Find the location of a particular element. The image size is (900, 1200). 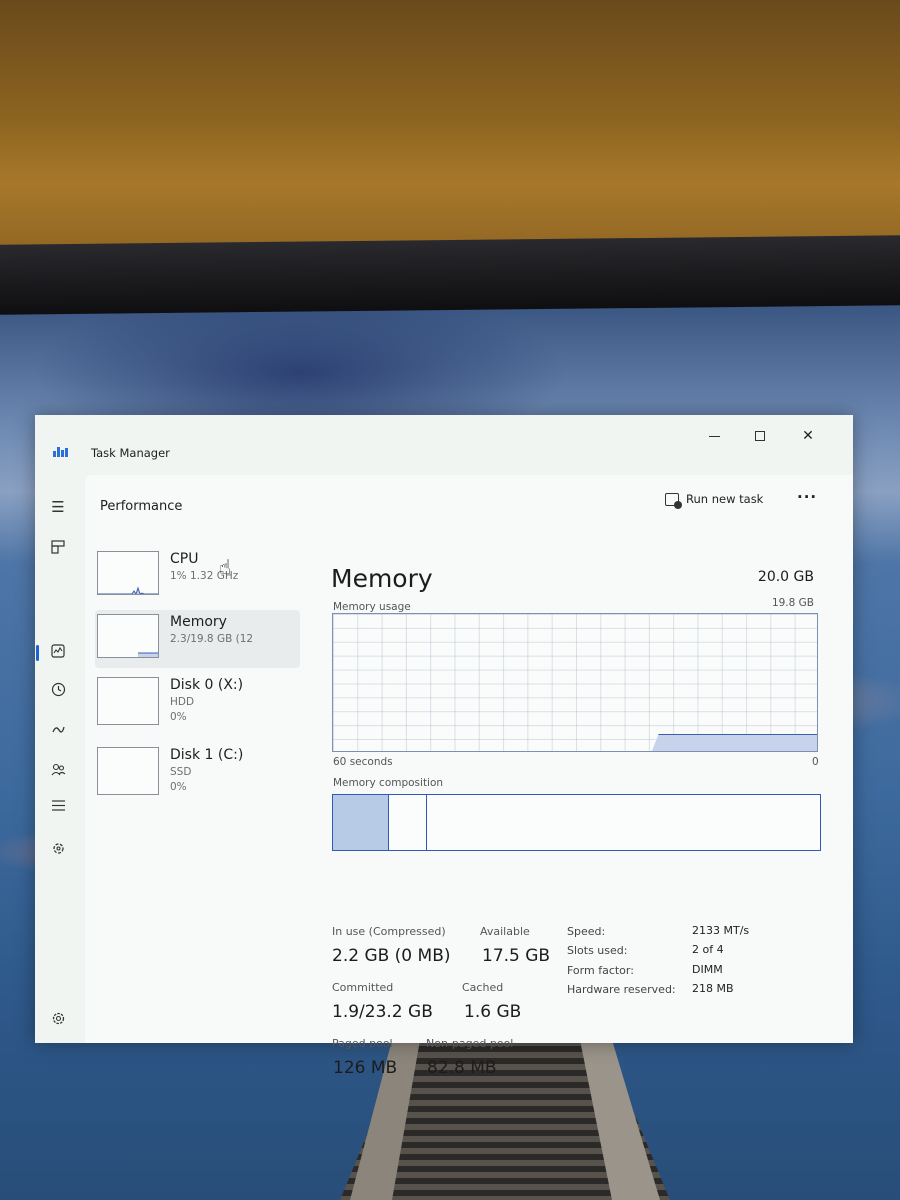

device-name: Disk 0 (X:) is located at coordinates (207, 685).